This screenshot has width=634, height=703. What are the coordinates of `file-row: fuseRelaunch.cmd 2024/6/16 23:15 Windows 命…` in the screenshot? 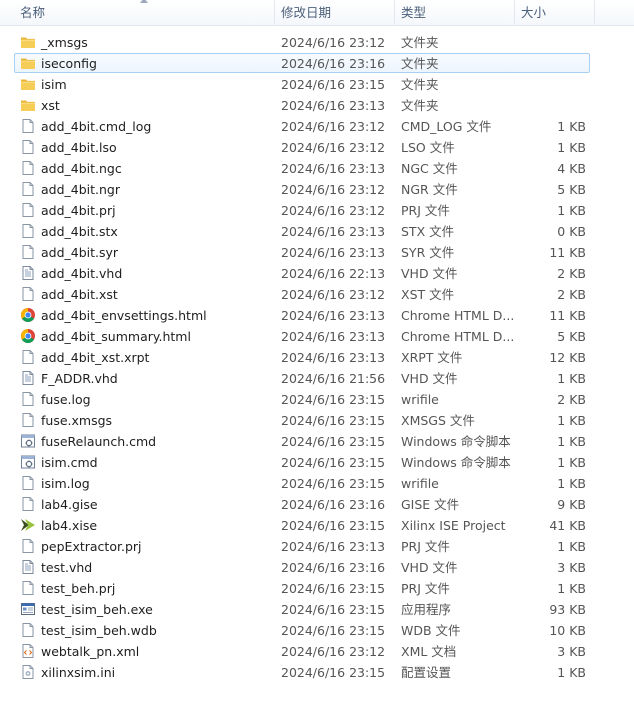 It's located at (317, 441).